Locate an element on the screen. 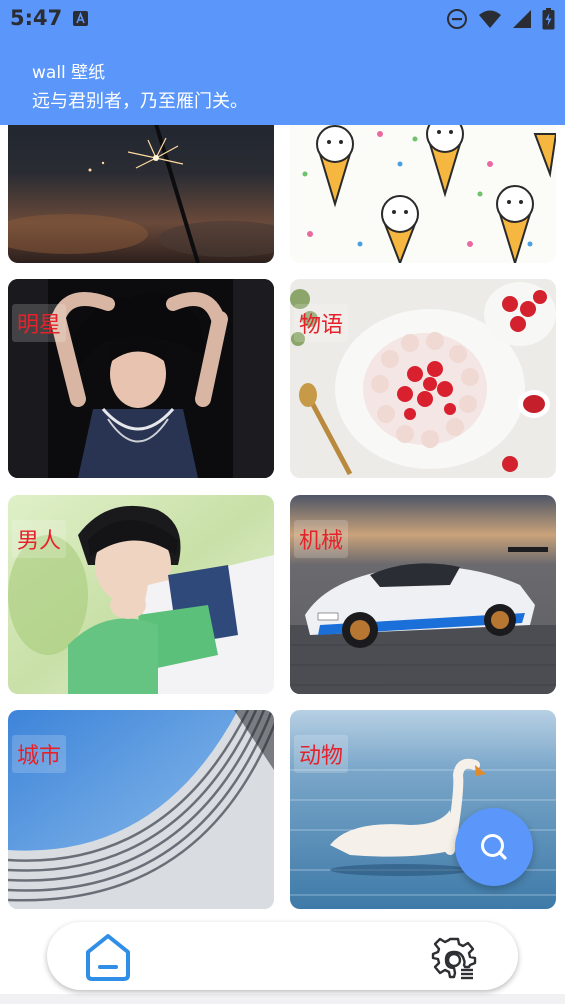 The width and height of the screenshot is (565, 1004). wallpaper-card-story: 物语 is located at coordinates (423, 378).